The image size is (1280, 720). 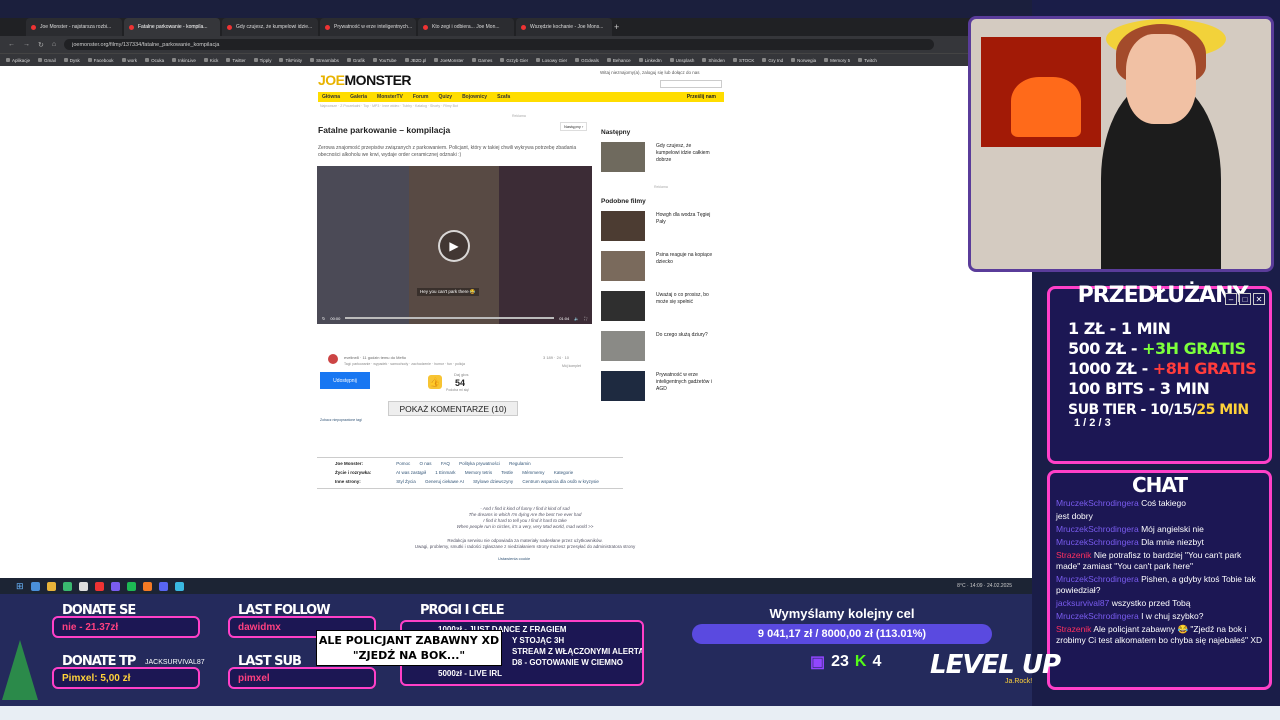 I want to click on footer-link: Mémmemy, so click(x=533, y=472).